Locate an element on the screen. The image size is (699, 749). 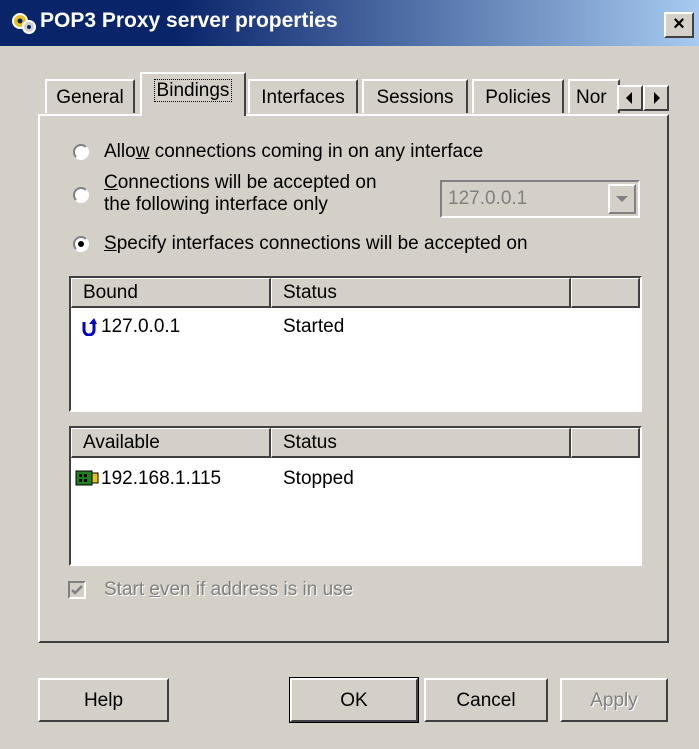
table-row: 192.168.1.115 Stopped is located at coordinates (355, 478).